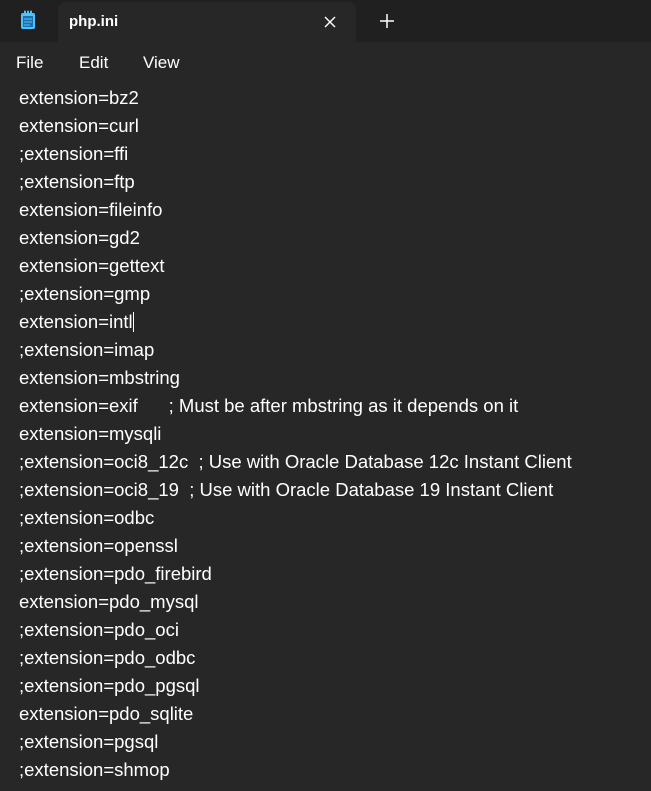 This screenshot has height=791, width=651. I want to click on editor-line-current: extension=intl, so click(295, 322).